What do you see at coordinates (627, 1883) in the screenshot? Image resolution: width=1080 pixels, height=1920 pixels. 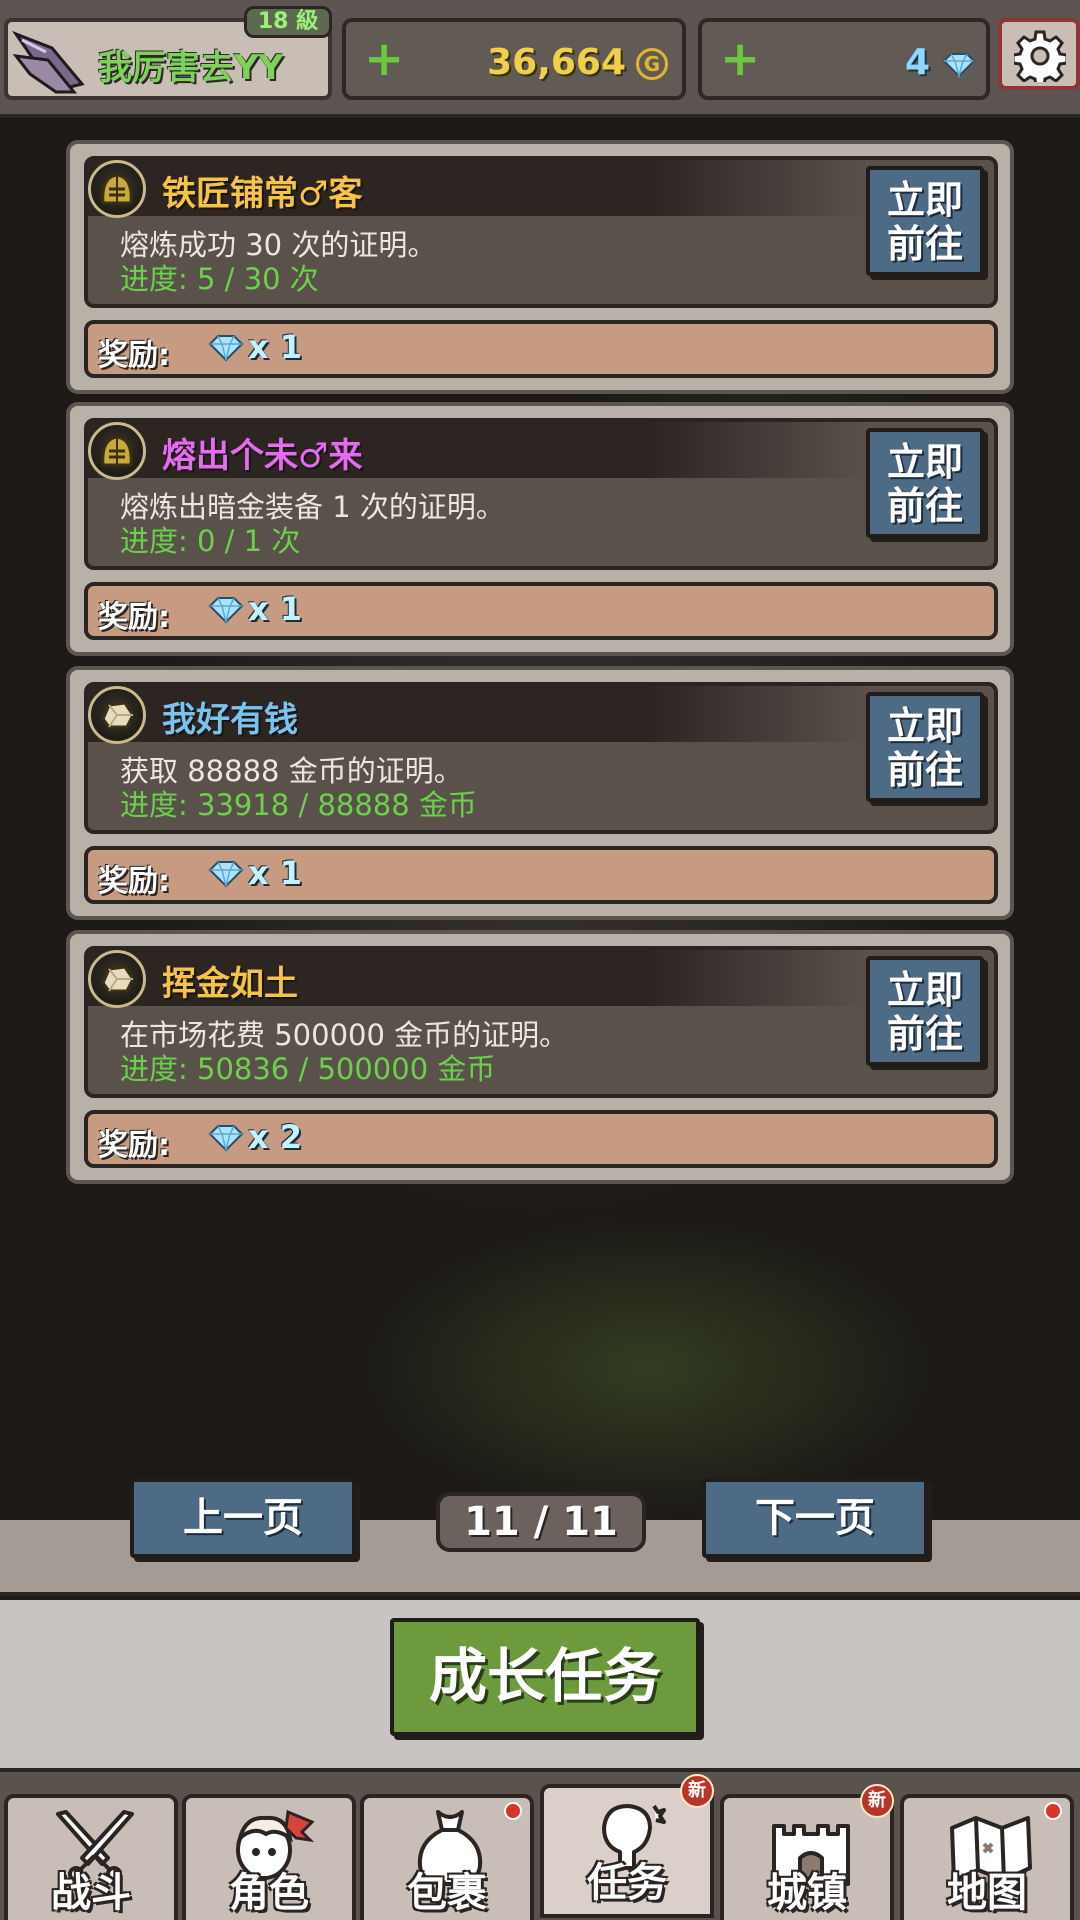 I see `tab-label: 任务` at bounding box center [627, 1883].